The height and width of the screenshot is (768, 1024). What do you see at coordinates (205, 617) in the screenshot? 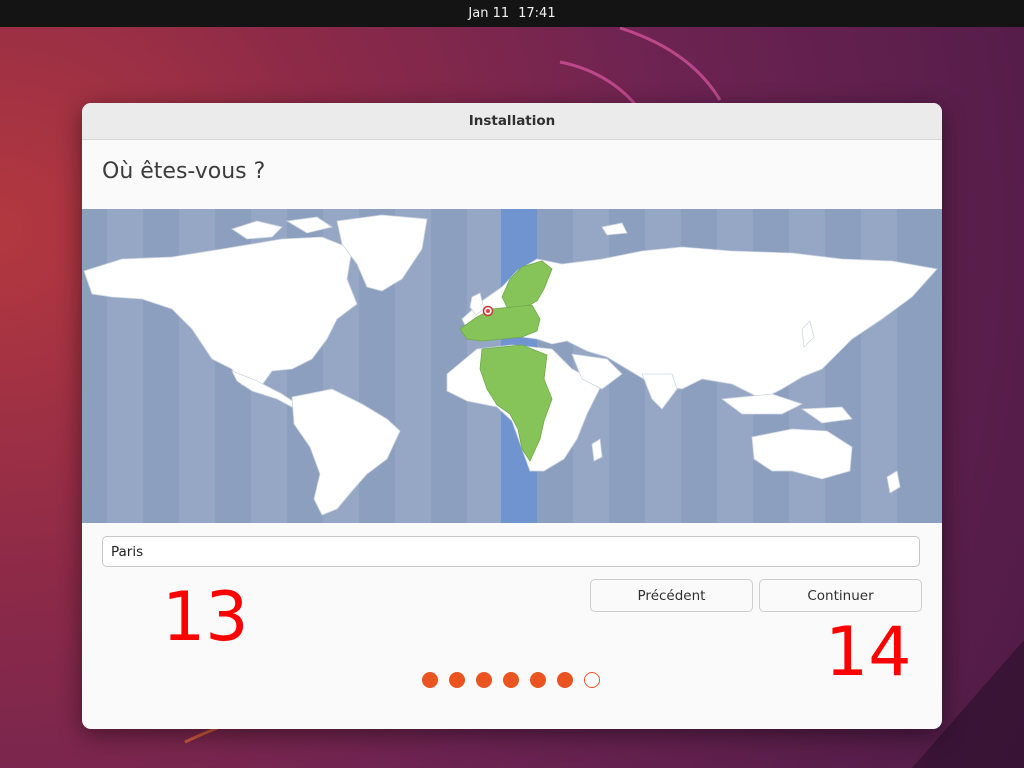
I see `annotation-label-left: 13` at bounding box center [205, 617].